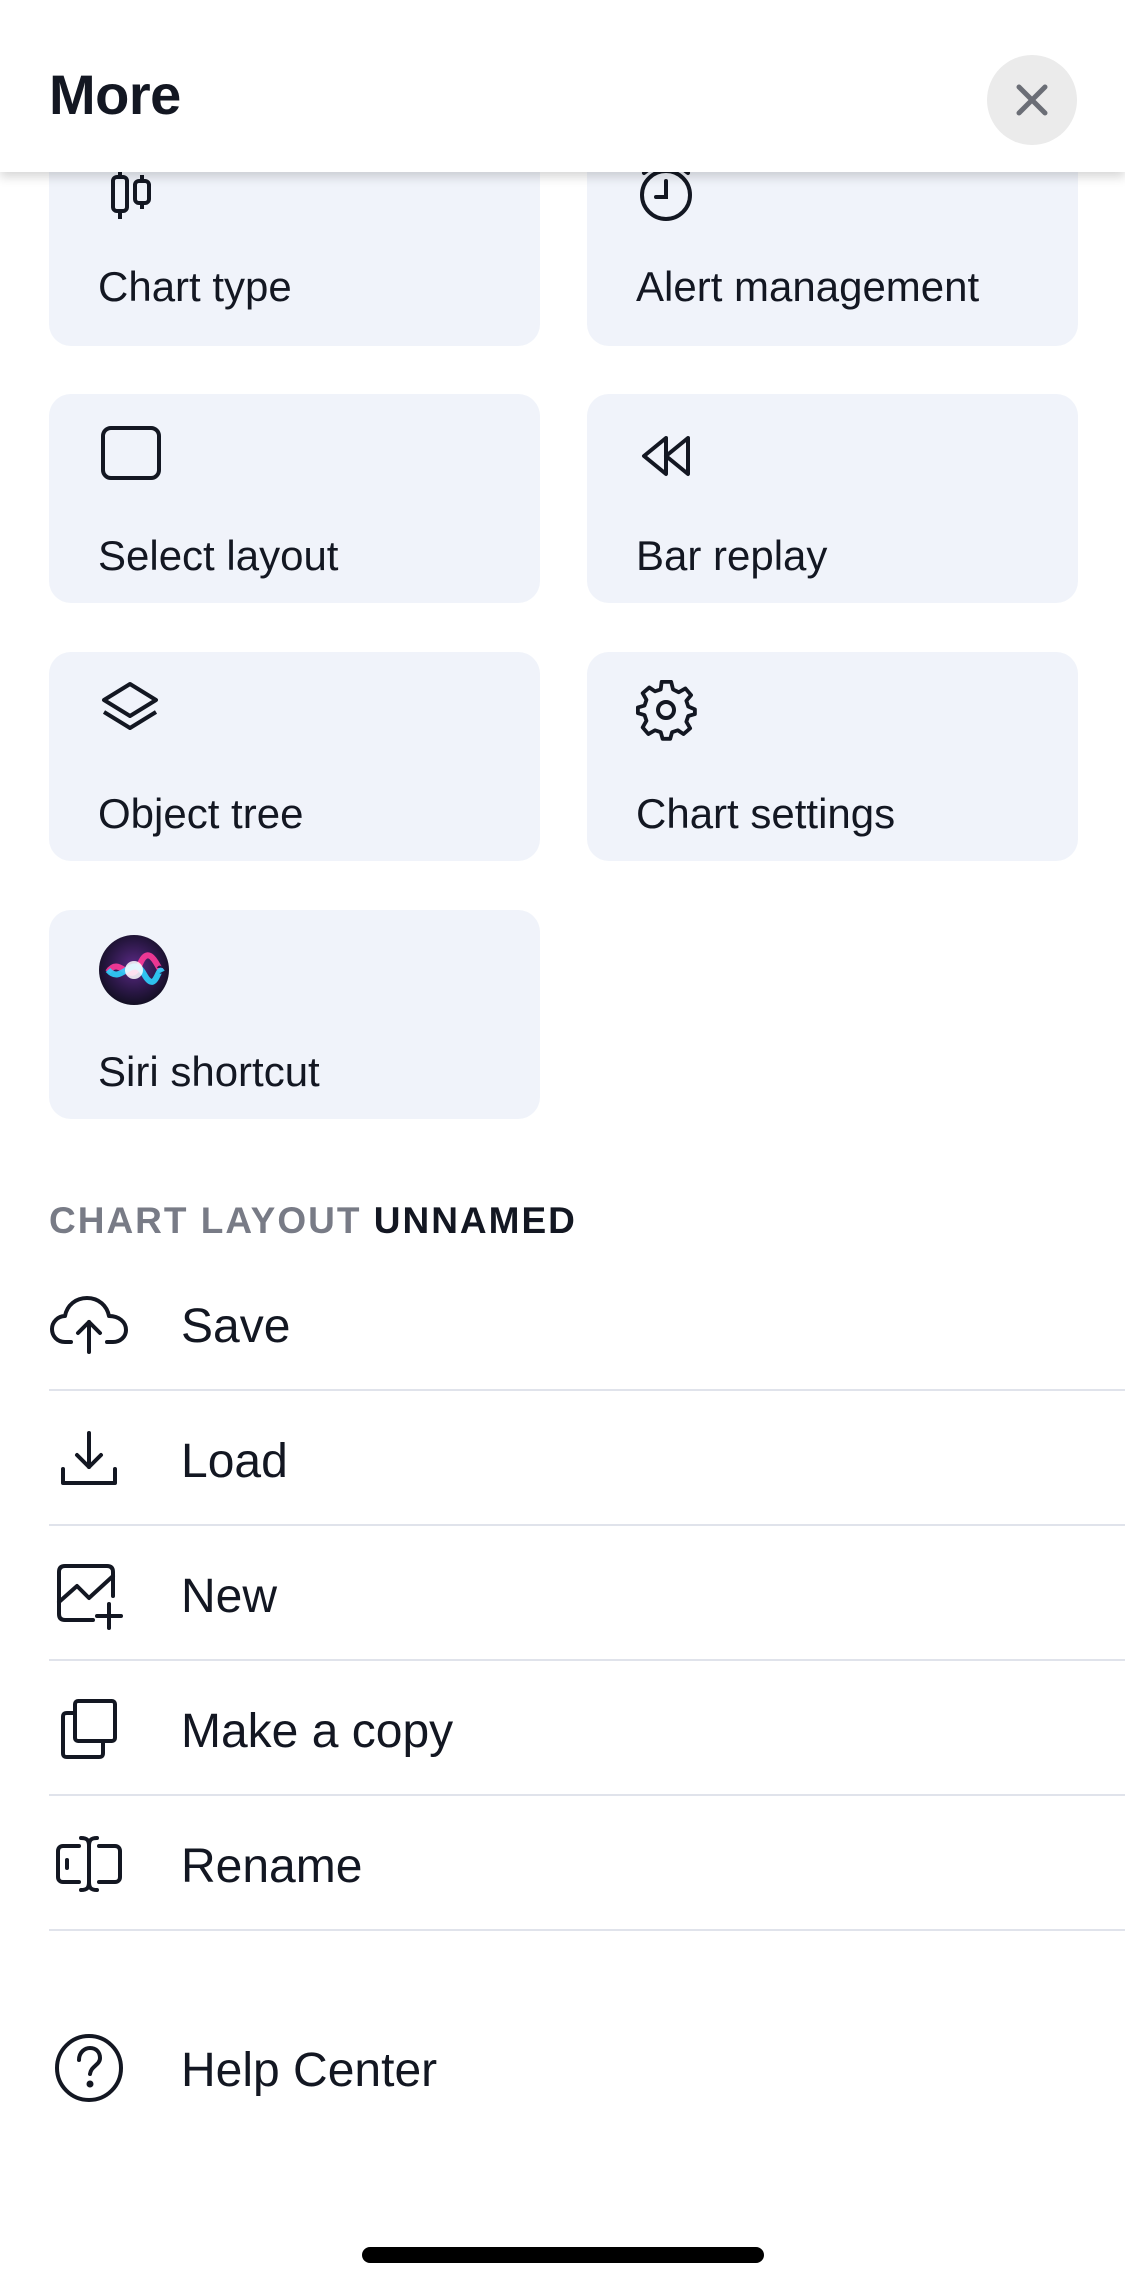  Describe the element at coordinates (89, 1324) in the screenshot. I see `cloud-upload-icon` at that location.